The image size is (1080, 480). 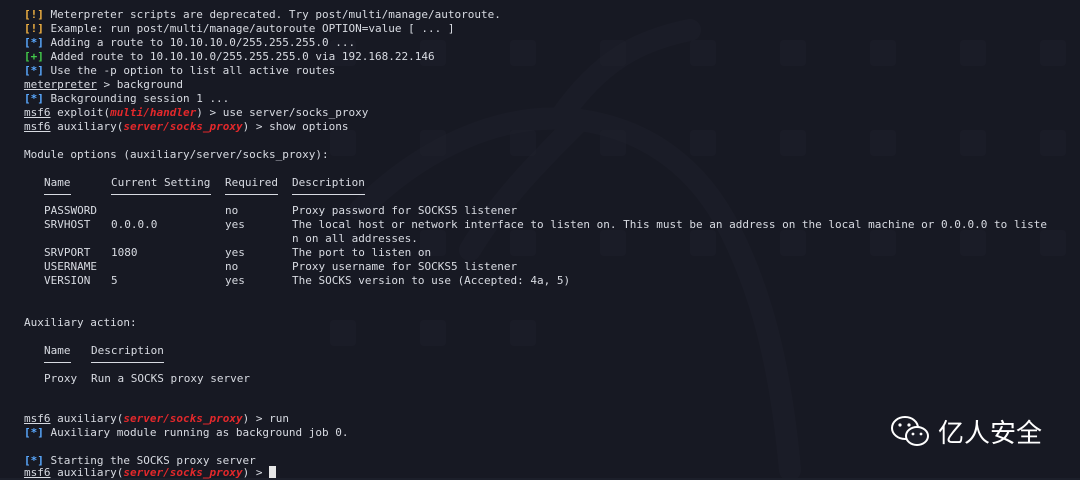 What do you see at coordinates (355, 238) in the screenshot?
I see `option-description-wrap: n on all addresses.` at bounding box center [355, 238].